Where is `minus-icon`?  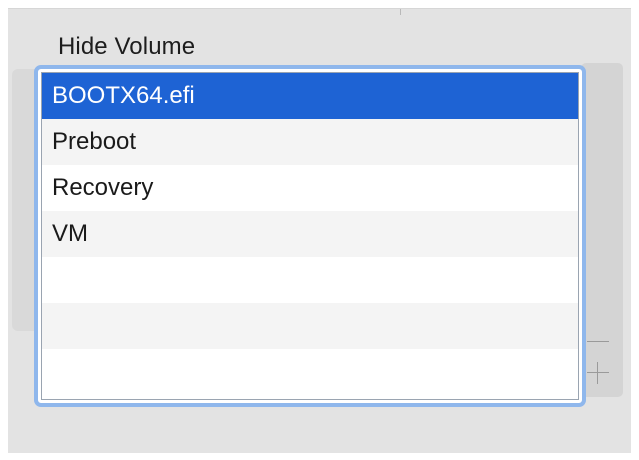 minus-icon is located at coordinates (598, 341).